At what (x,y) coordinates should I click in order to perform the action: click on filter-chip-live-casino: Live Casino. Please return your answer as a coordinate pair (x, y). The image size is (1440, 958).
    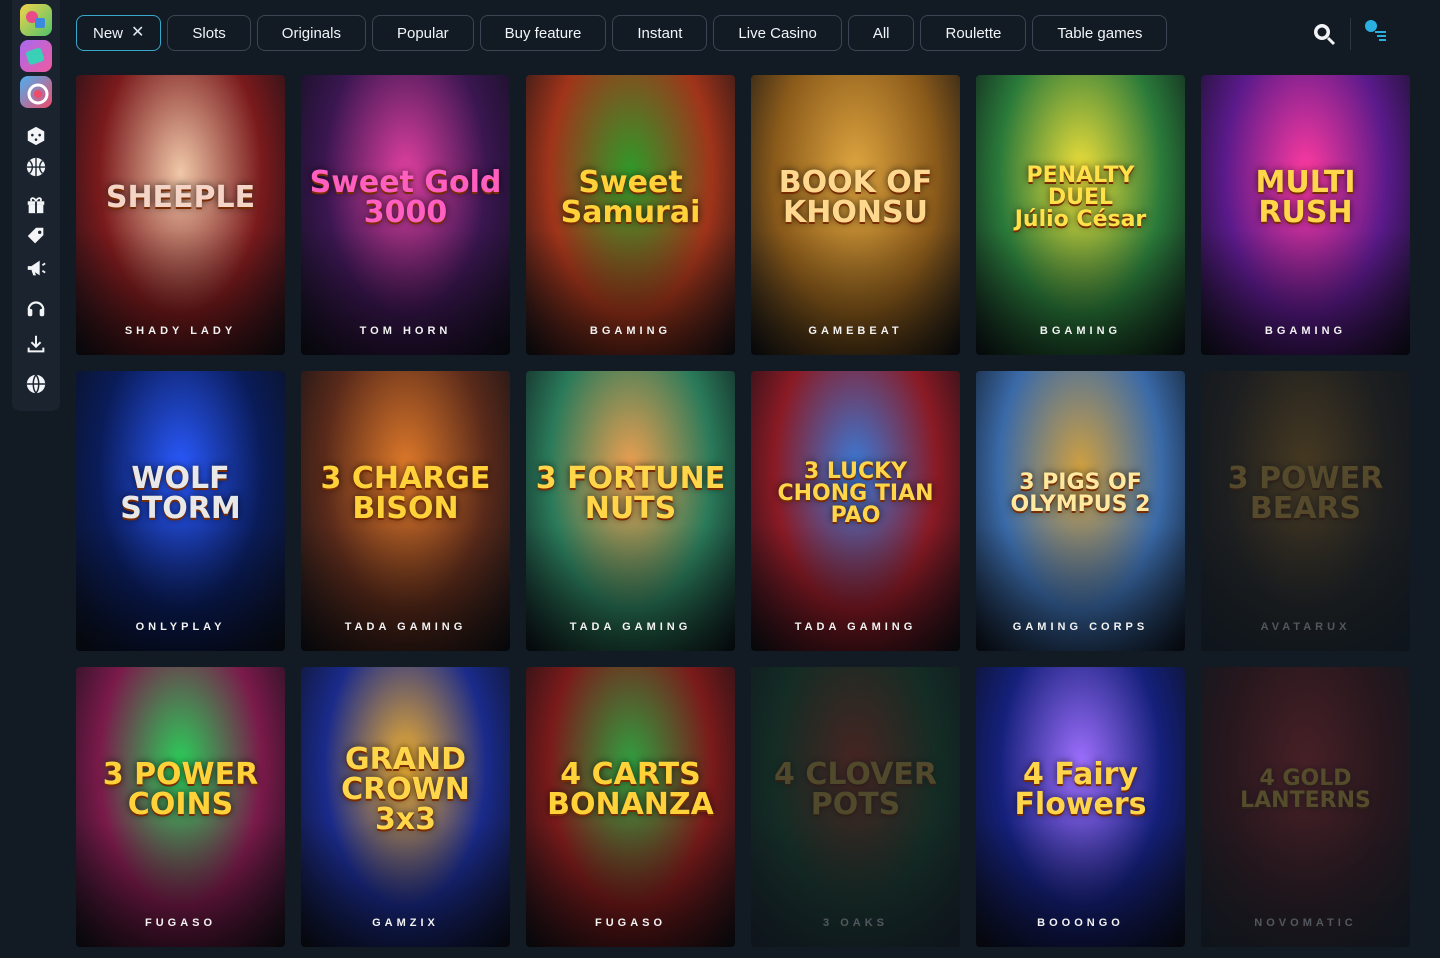
    Looking at the image, I should click on (777, 33).